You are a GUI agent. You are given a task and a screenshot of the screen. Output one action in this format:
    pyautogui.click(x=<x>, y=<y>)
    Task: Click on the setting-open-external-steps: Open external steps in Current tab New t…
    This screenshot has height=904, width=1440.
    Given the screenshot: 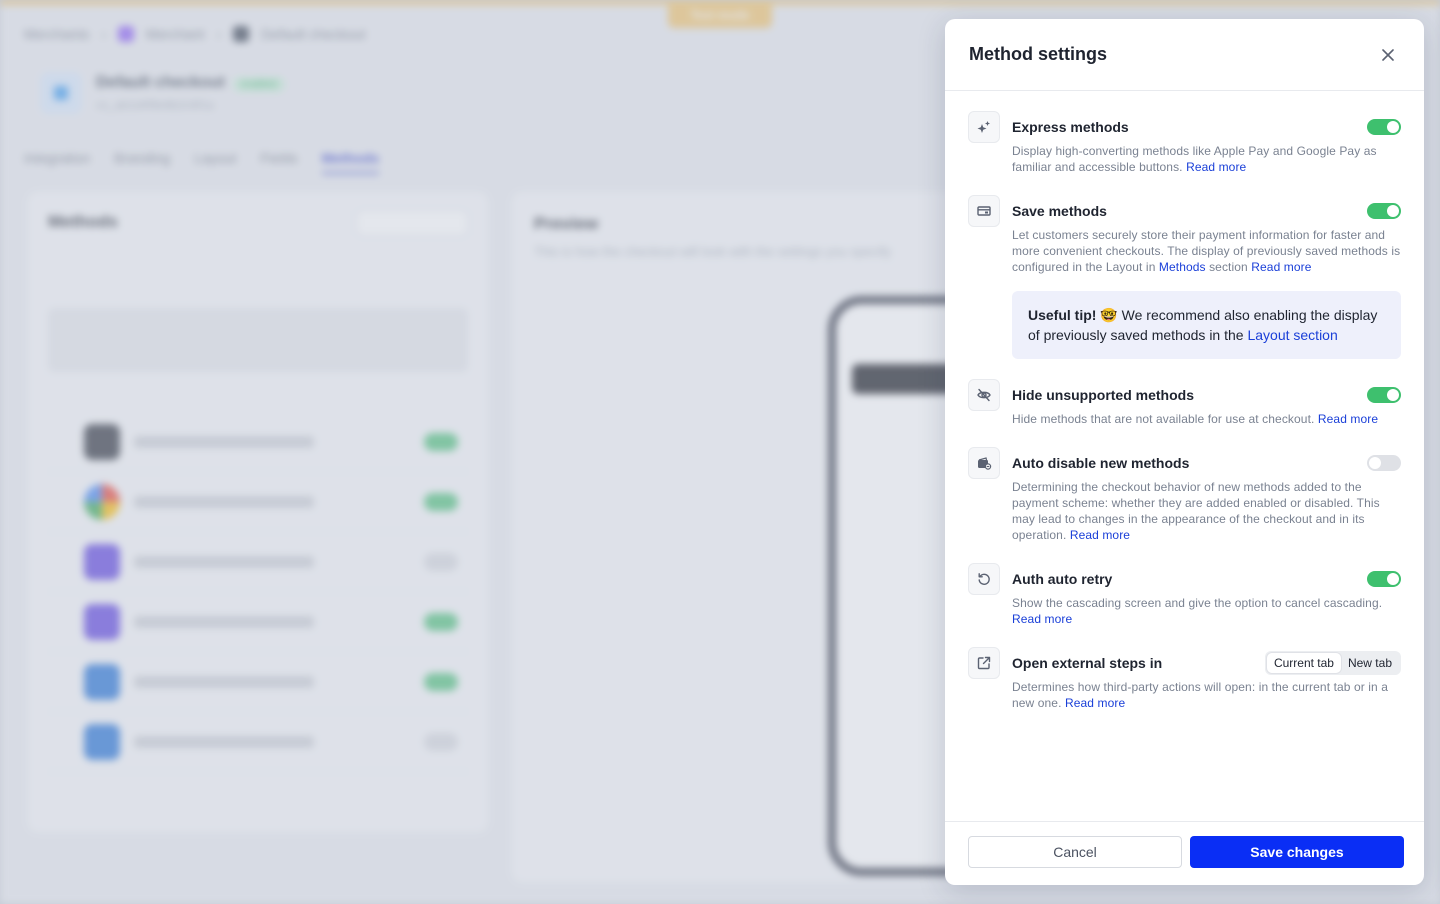 What is the action you would take?
    pyautogui.click(x=1184, y=679)
    